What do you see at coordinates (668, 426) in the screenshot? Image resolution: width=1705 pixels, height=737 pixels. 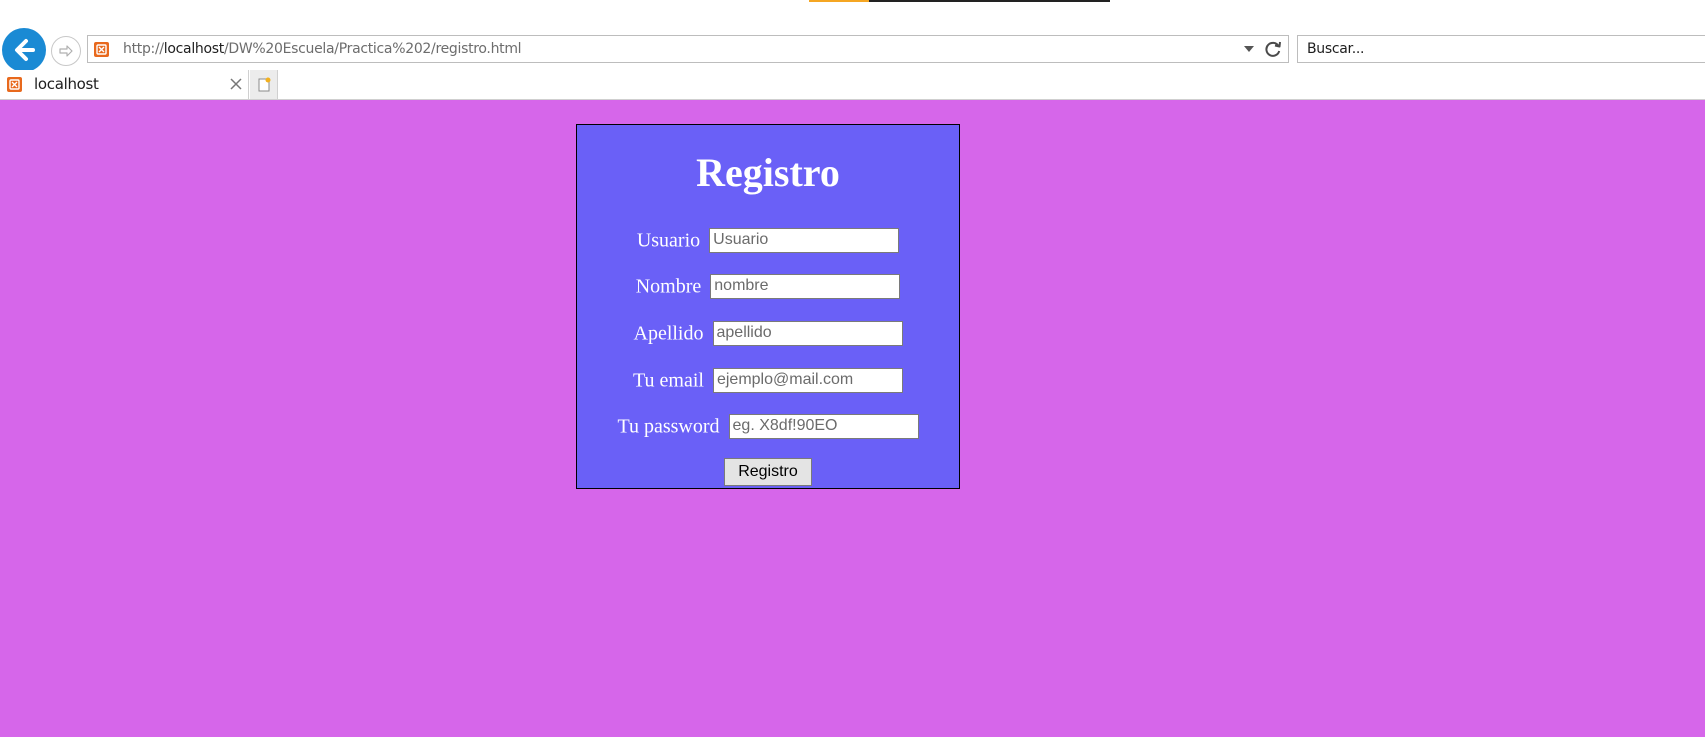 I see `password-label: Tu password` at bounding box center [668, 426].